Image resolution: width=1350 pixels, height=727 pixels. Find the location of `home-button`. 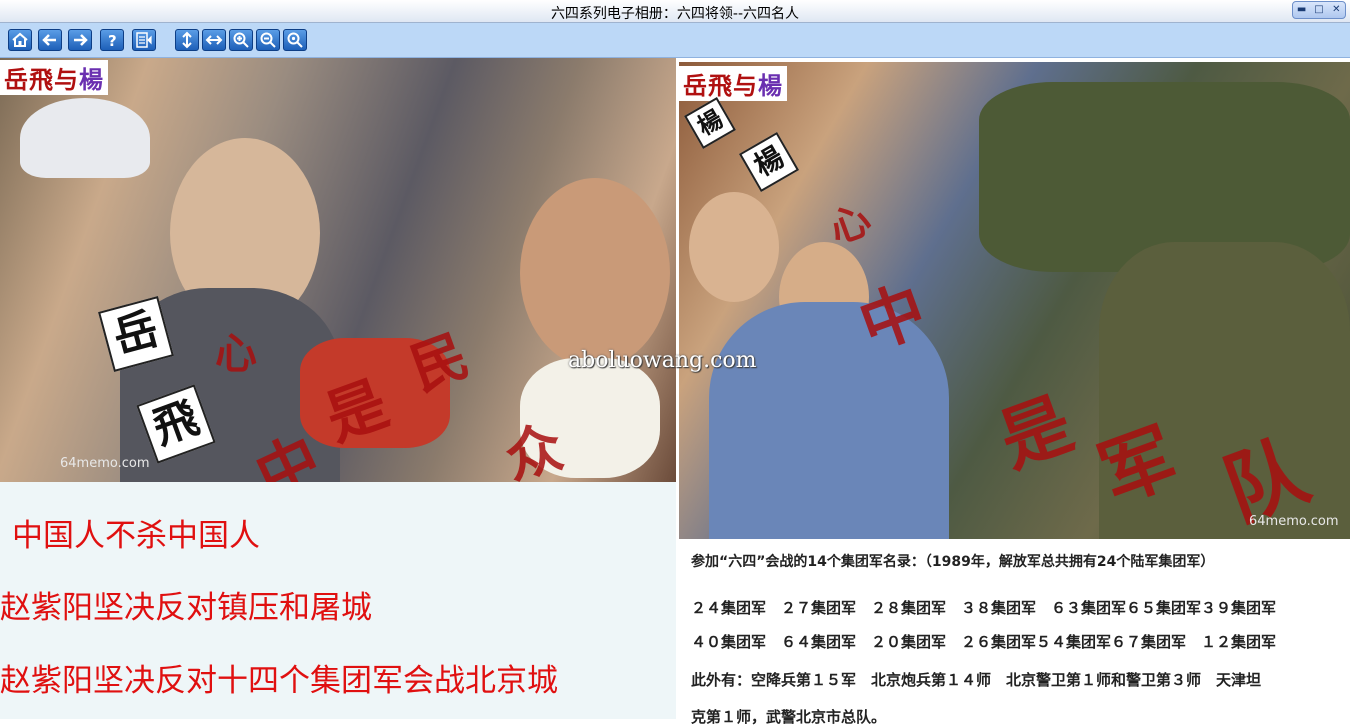

home-button is located at coordinates (20, 40).